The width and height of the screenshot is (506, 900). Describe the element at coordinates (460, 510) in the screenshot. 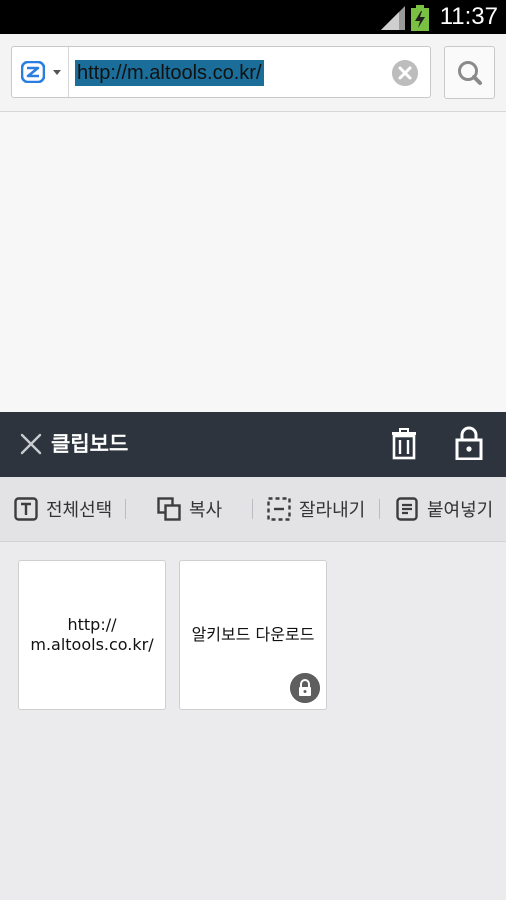

I see `paste-label: 붙여넣기` at that location.